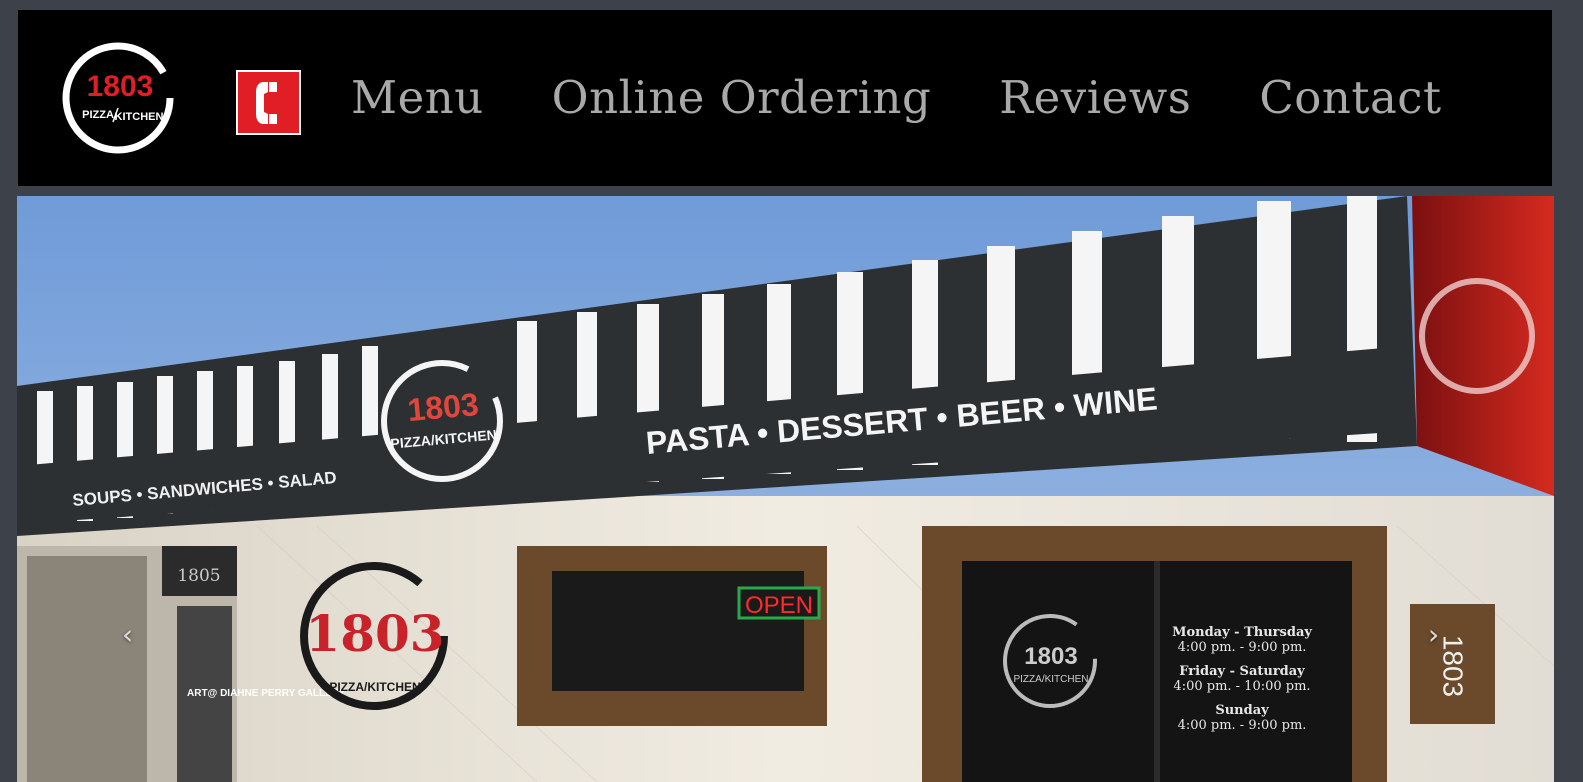  Describe the element at coordinates (98, 115) in the screenshot. I see `logo-sub-left: PIZZA` at that location.